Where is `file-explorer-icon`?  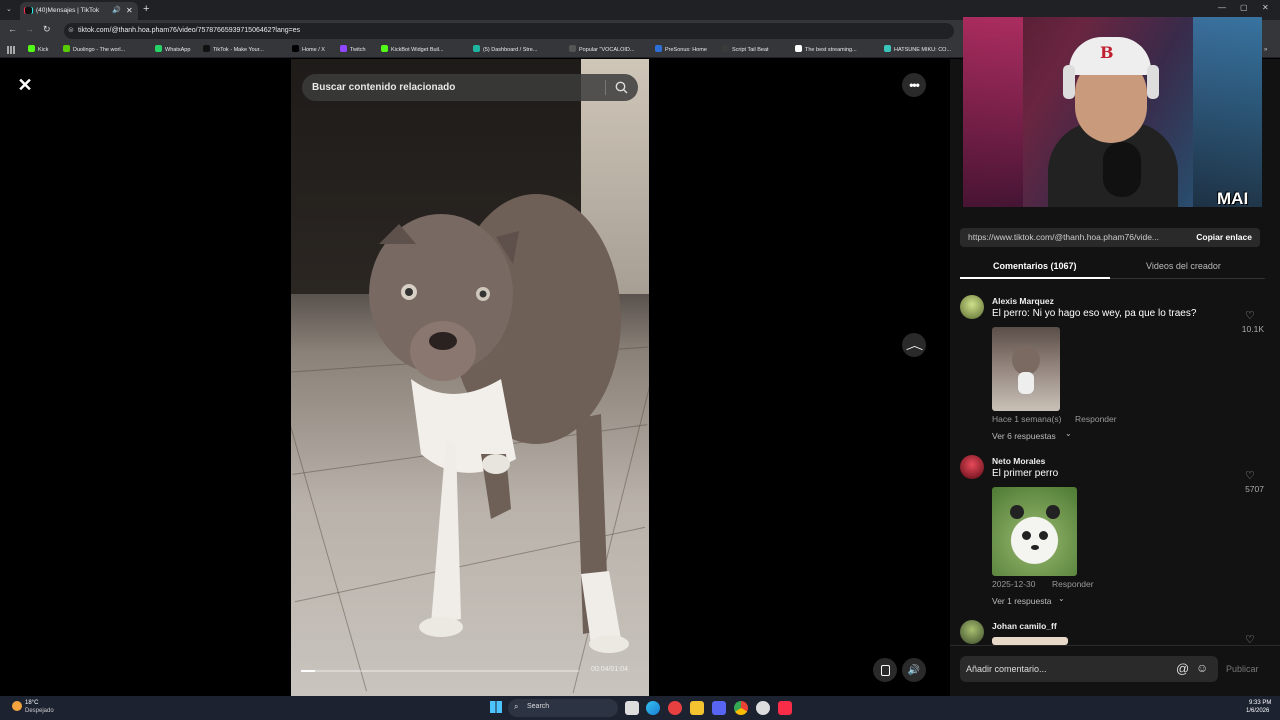
file-explorer-icon is located at coordinates (697, 708).